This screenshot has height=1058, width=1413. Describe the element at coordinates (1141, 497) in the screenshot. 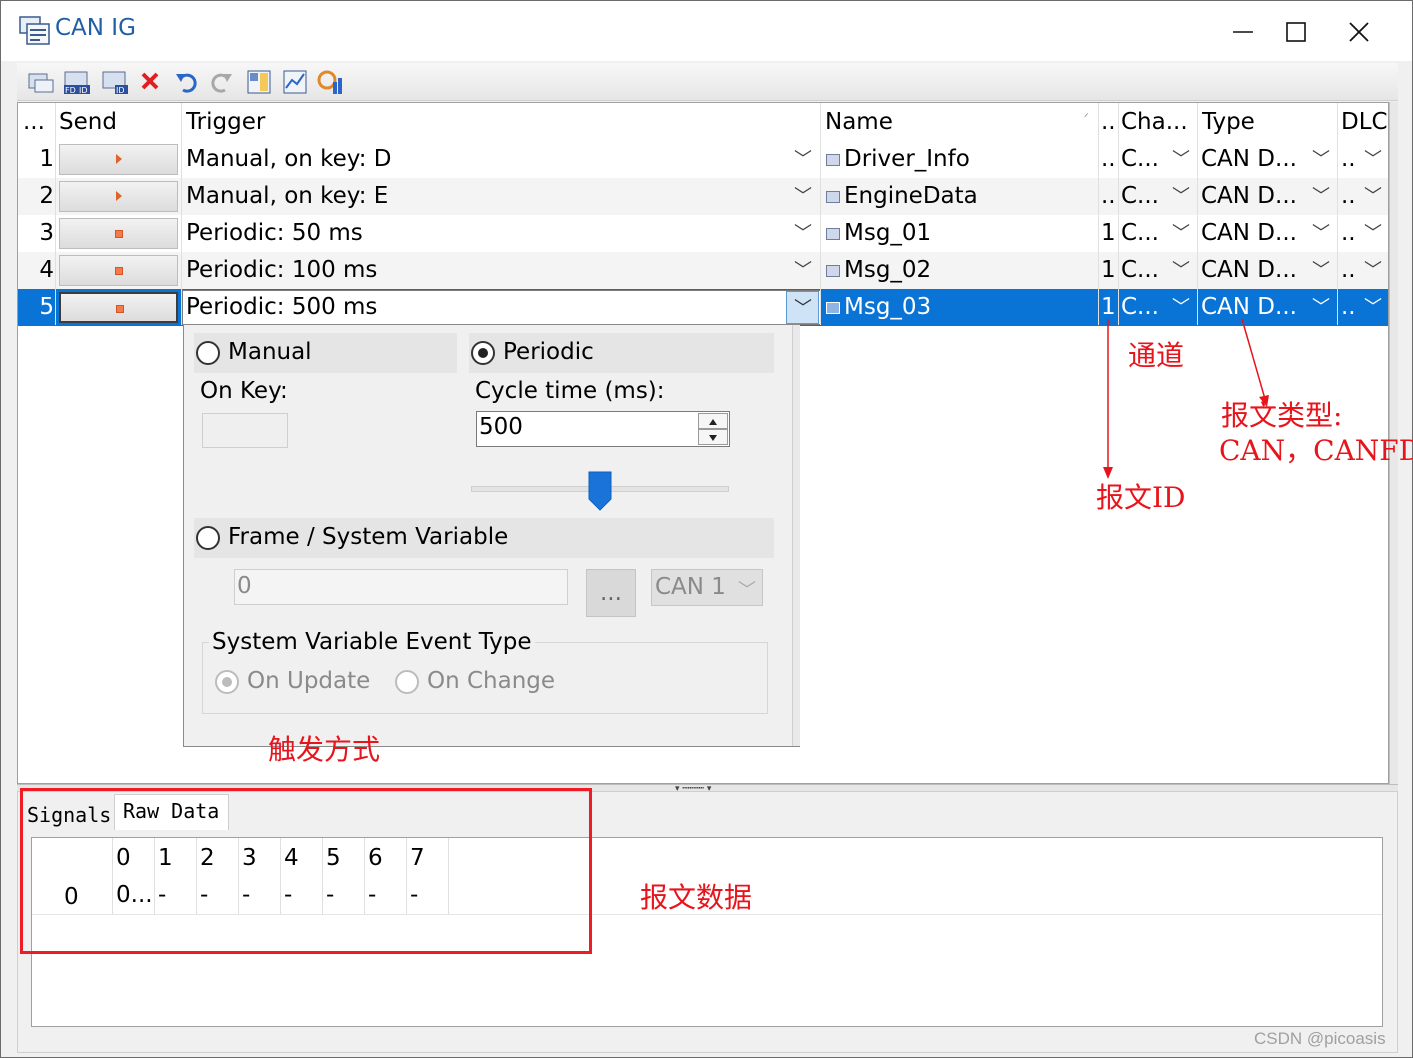

I see `annotation-message-id: 报文ID` at that location.